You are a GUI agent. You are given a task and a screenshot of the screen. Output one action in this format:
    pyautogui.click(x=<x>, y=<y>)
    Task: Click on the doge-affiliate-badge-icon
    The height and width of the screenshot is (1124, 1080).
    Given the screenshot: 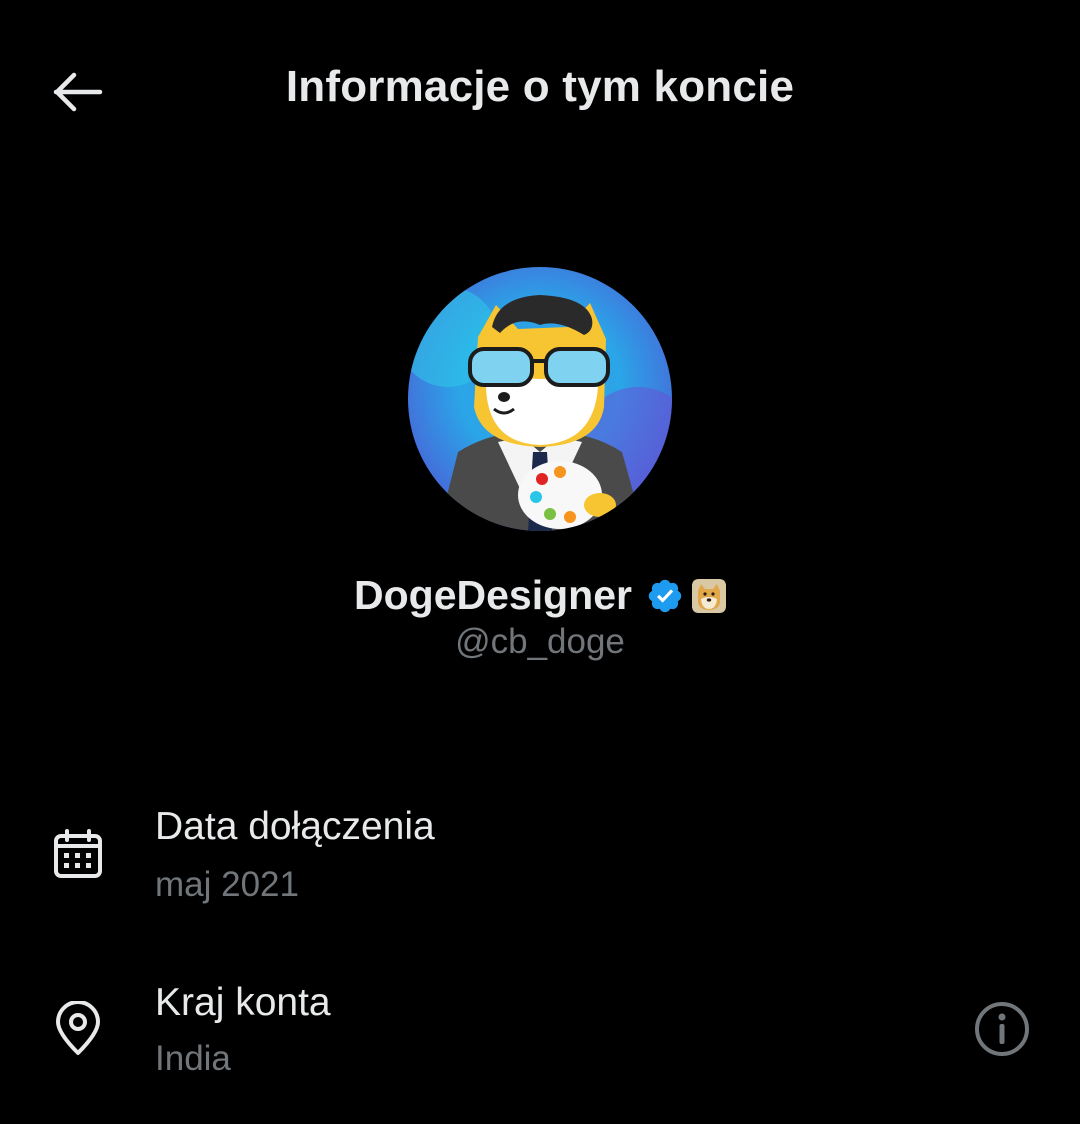 What is the action you would take?
    pyautogui.click(x=708, y=595)
    